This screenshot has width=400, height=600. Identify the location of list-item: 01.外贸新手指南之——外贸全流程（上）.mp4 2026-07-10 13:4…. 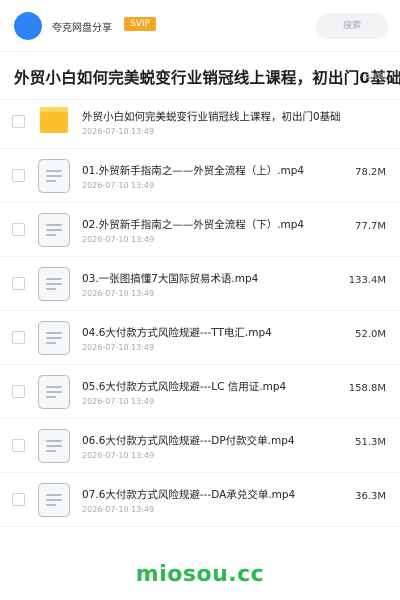
(200, 176).